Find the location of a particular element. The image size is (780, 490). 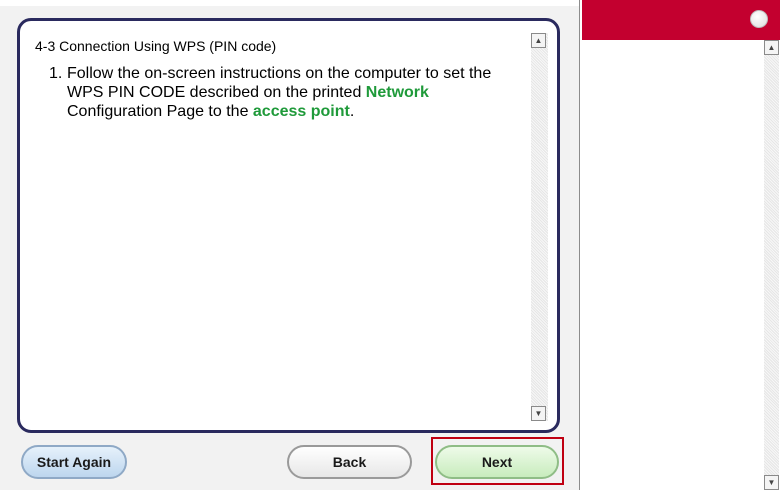

side-scroll-down-arrow-icon: ▼ is located at coordinates (771, 482).